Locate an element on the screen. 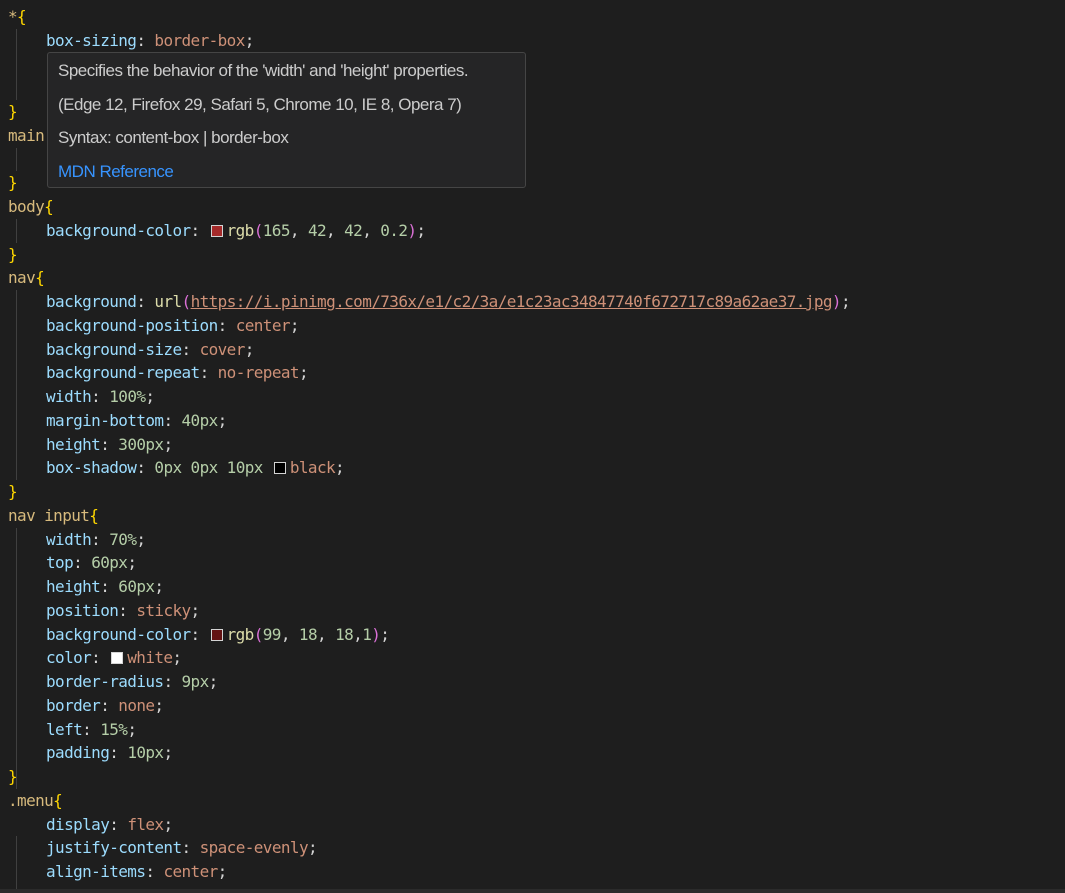  code-line: display: flex; is located at coordinates (90, 825).